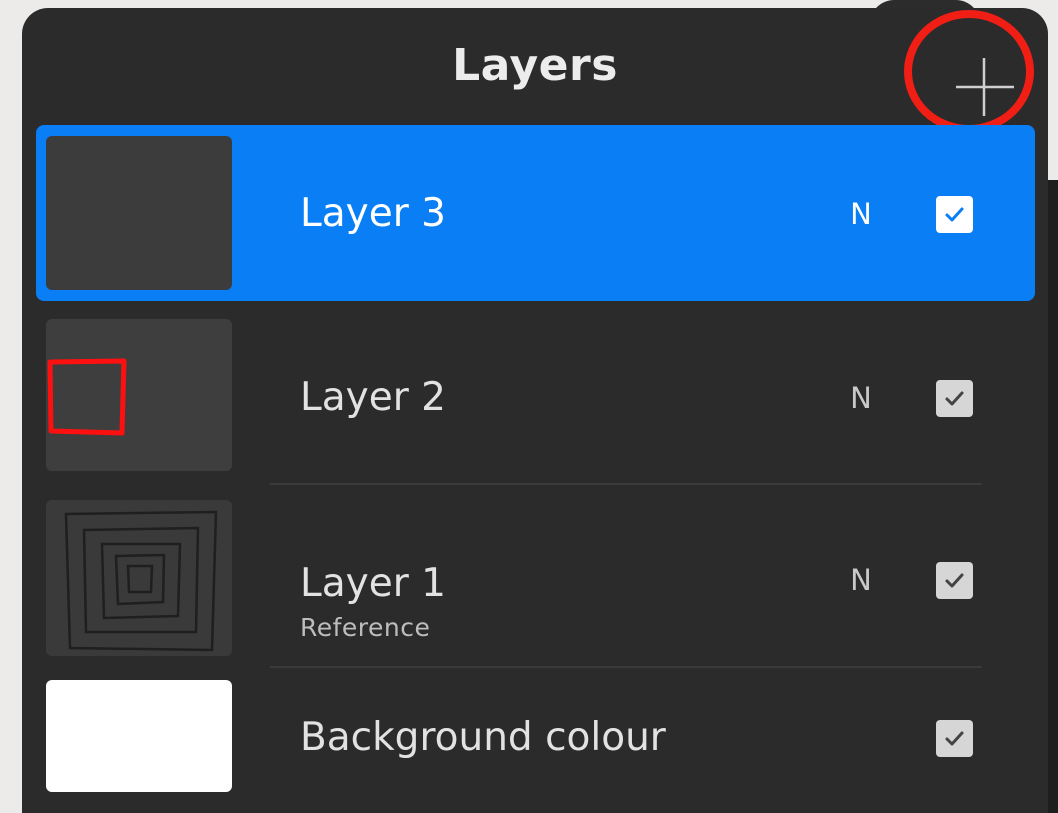 This screenshot has height=813, width=1058. Describe the element at coordinates (373, 397) in the screenshot. I see `layer-name: Layer 2` at that location.